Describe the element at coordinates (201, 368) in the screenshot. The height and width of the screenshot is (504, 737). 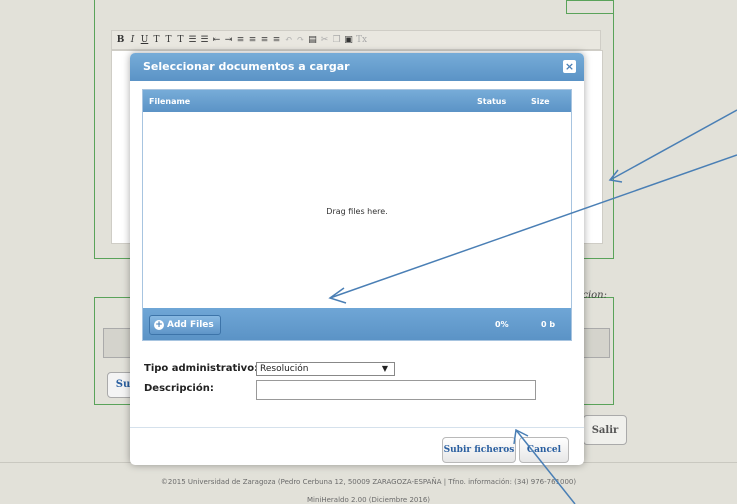
I see `tipo-label: Tipo administrativo:` at that location.